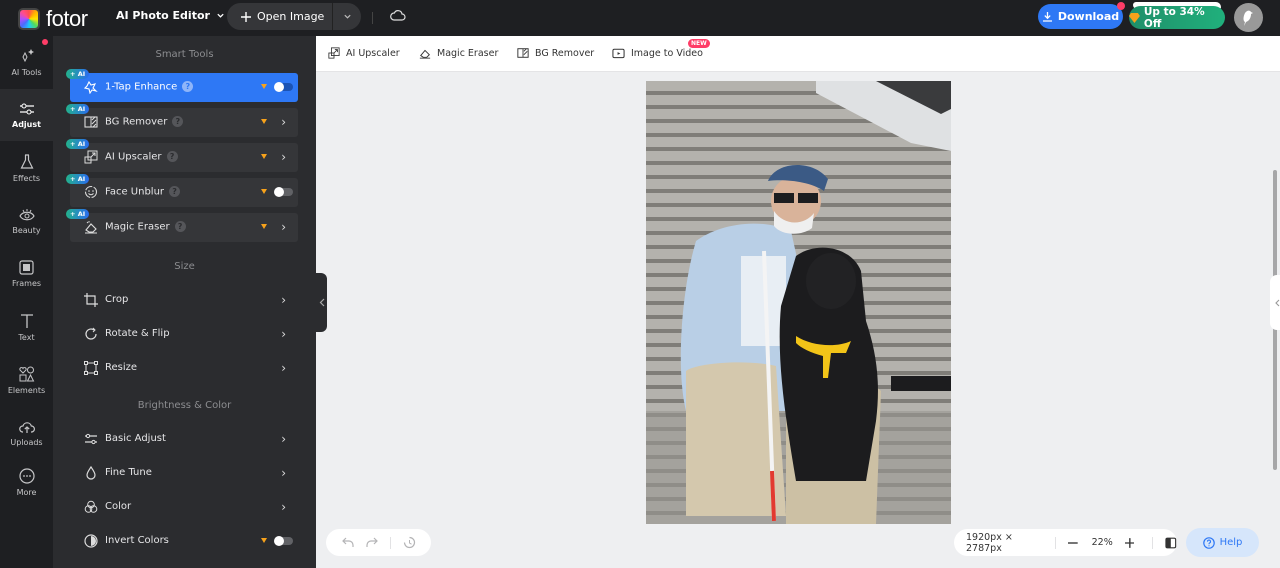 The image size is (1280, 568). I want to click on tool-basic-adjust: Basic Adjust ›, so click(184, 439).